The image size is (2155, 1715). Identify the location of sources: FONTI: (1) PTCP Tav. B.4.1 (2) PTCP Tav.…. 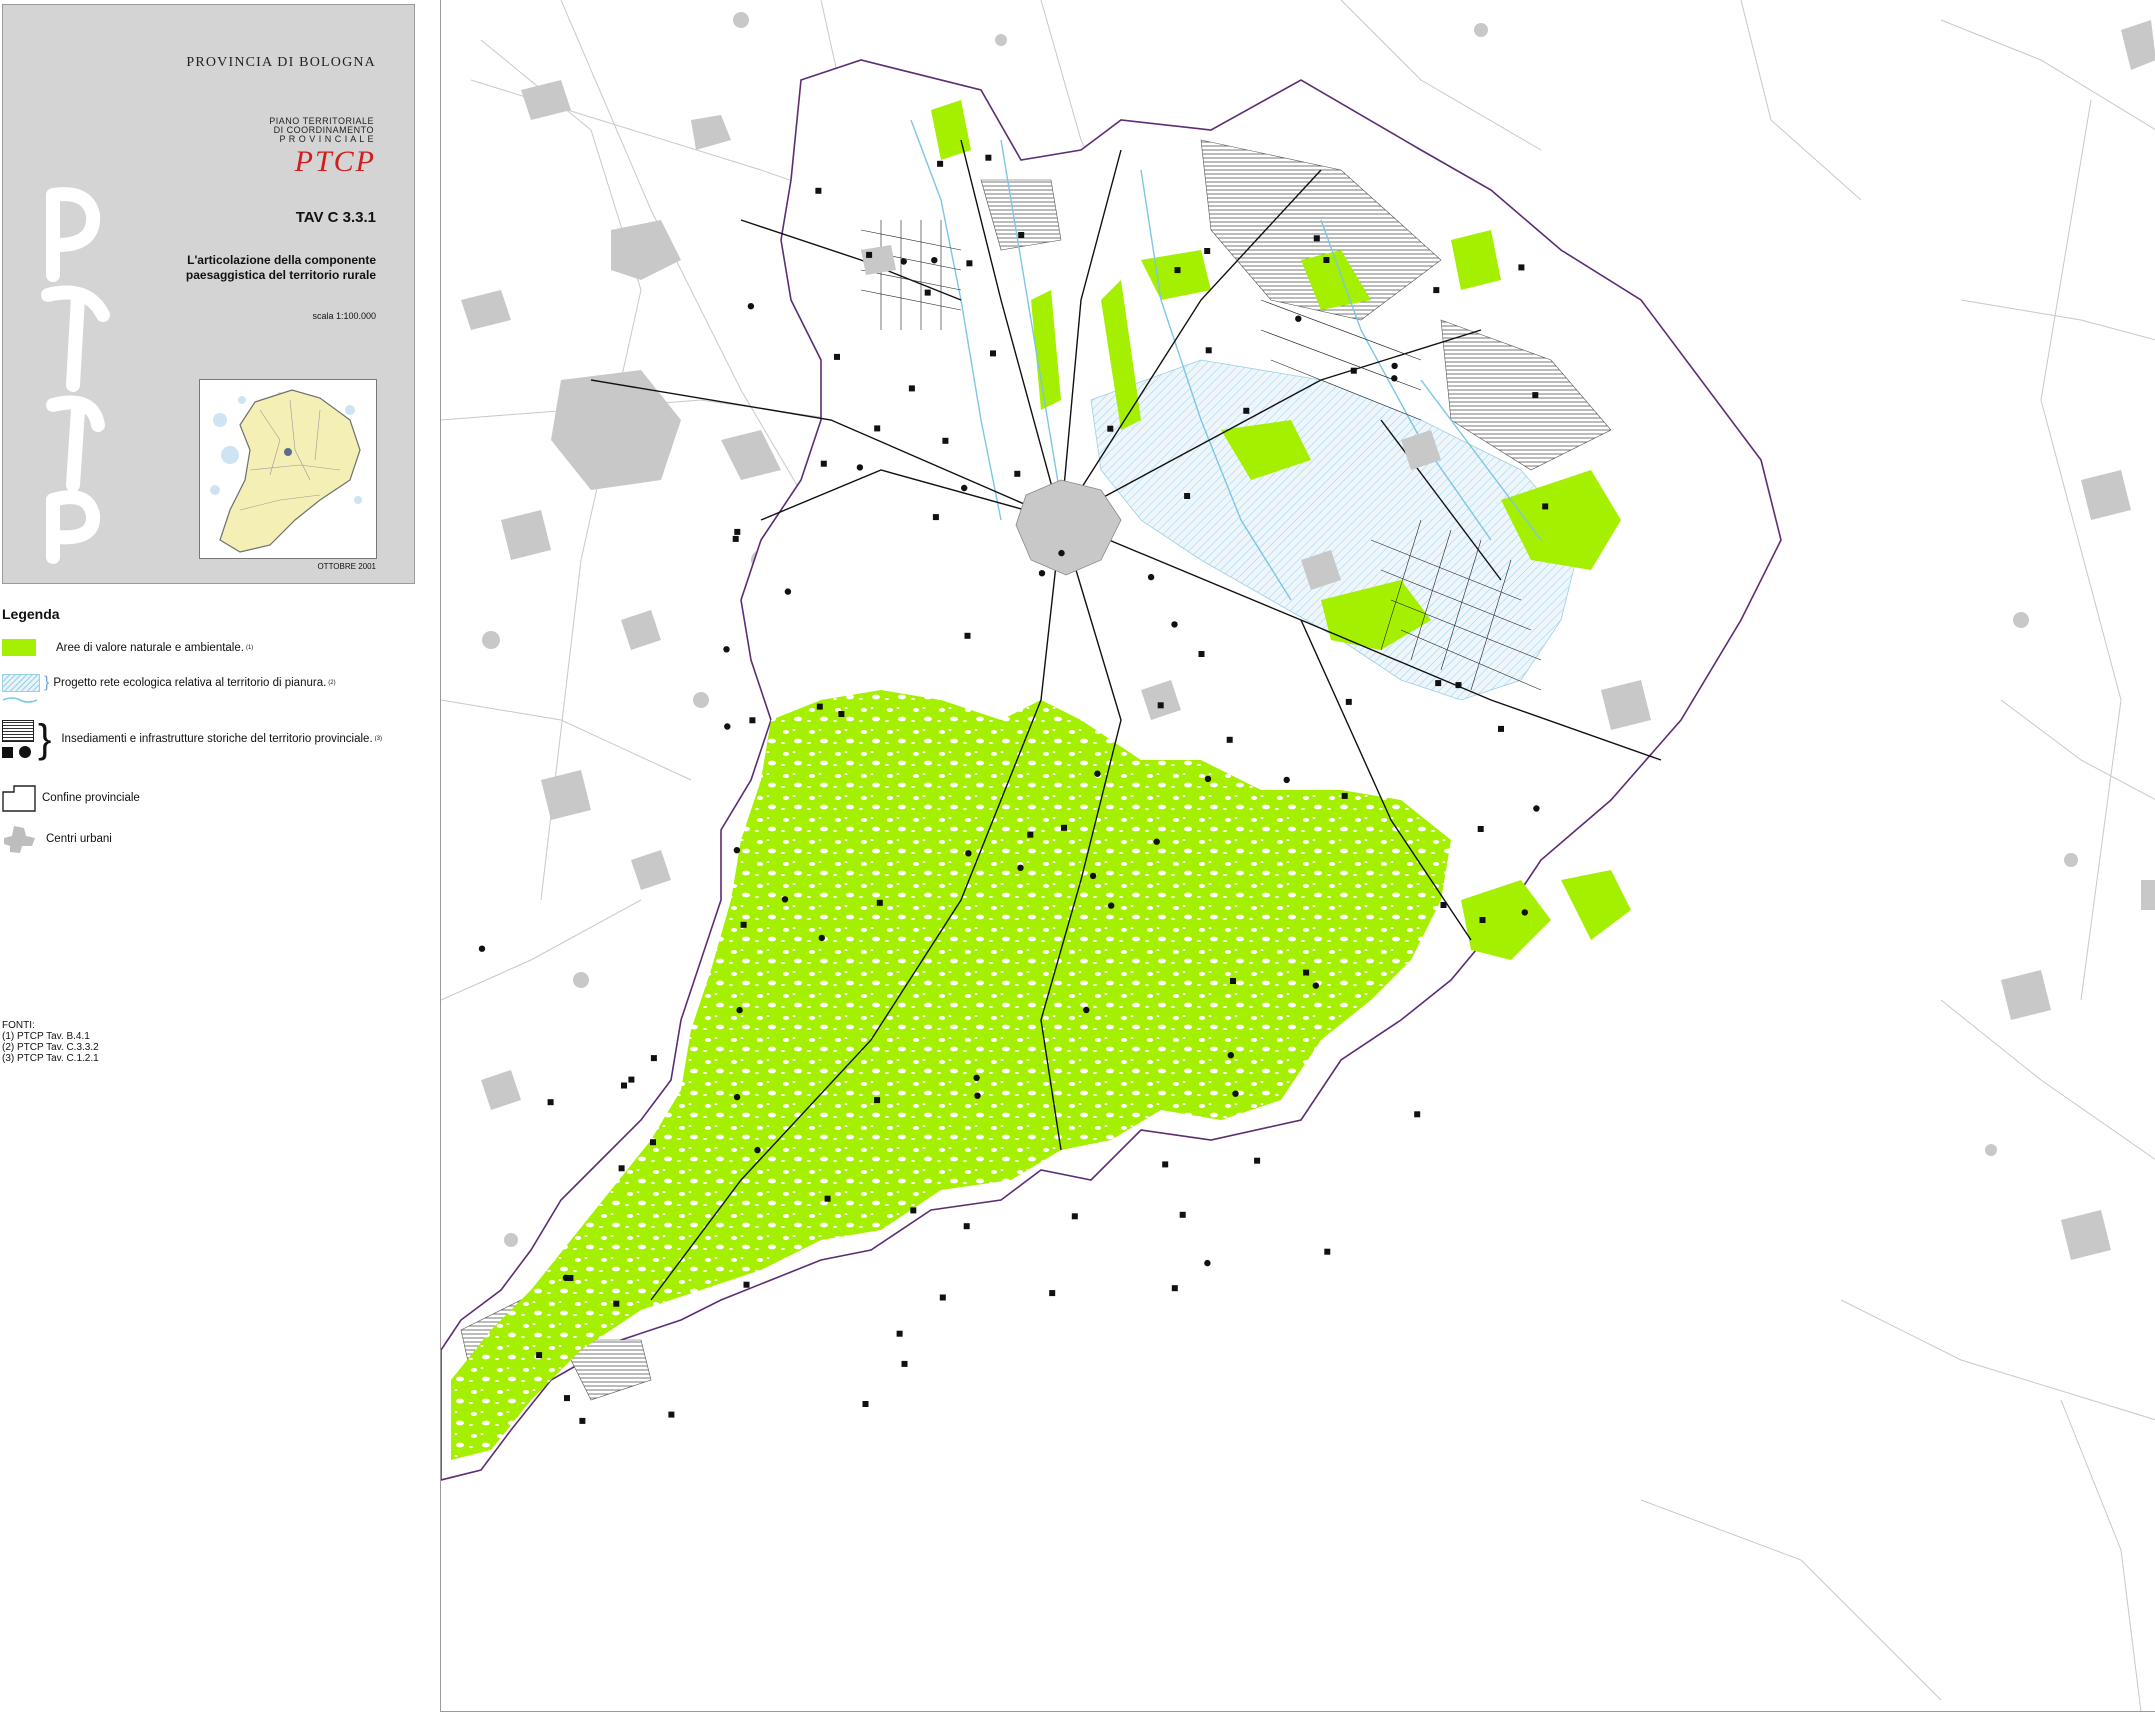
(50, 1042).